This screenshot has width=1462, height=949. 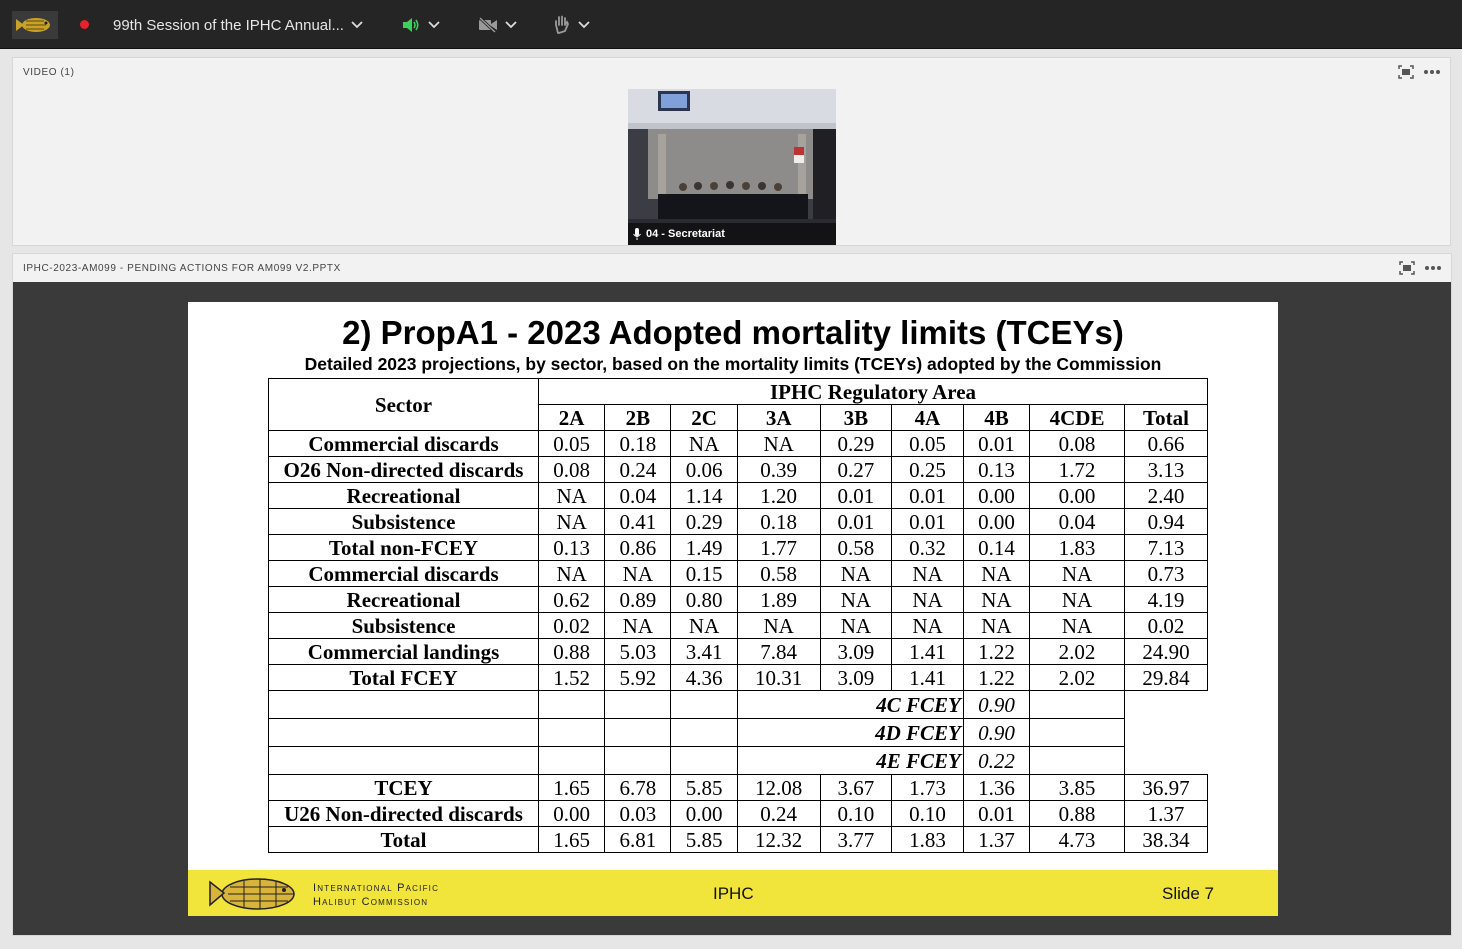 I want to click on table-cell: 36.97, so click(x=1166, y=787).